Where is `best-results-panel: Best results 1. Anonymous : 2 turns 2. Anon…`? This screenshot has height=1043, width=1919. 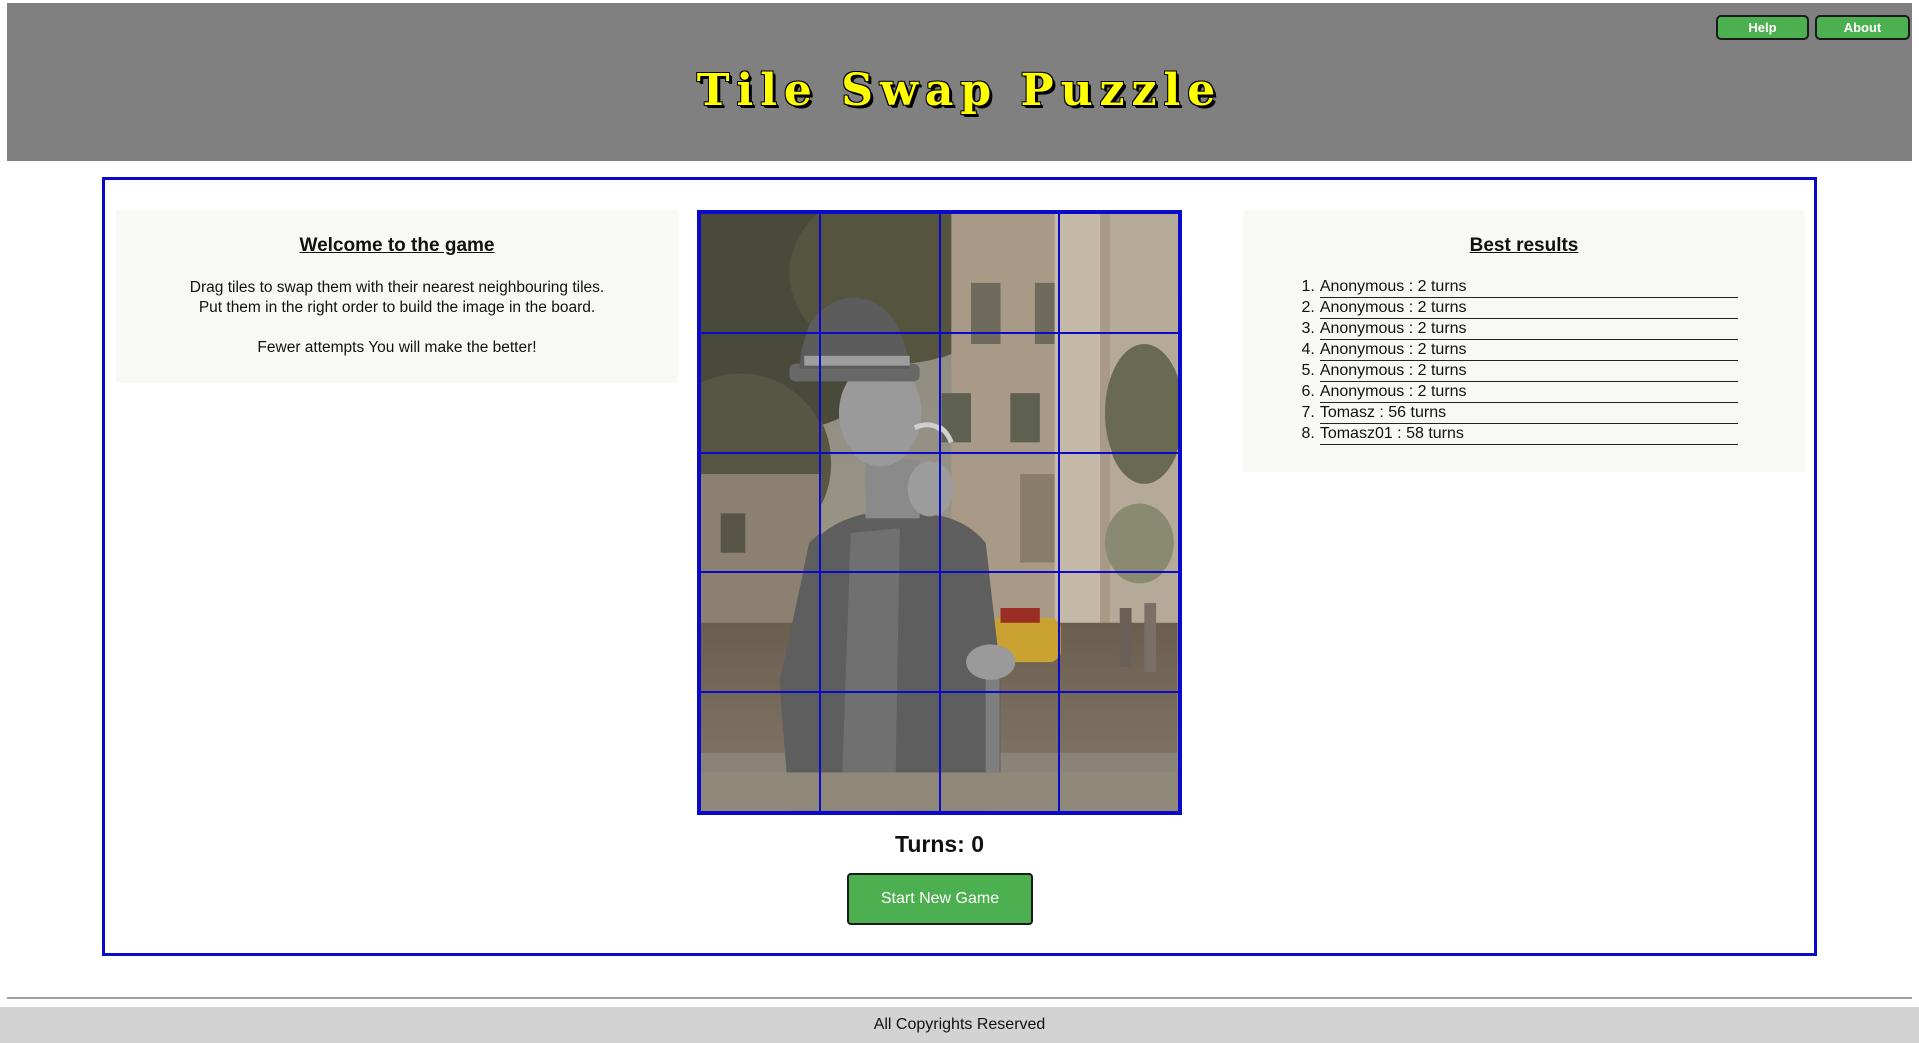 best-results-panel: Best results 1. Anonymous : 2 turns 2. Anon… is located at coordinates (1524, 341).